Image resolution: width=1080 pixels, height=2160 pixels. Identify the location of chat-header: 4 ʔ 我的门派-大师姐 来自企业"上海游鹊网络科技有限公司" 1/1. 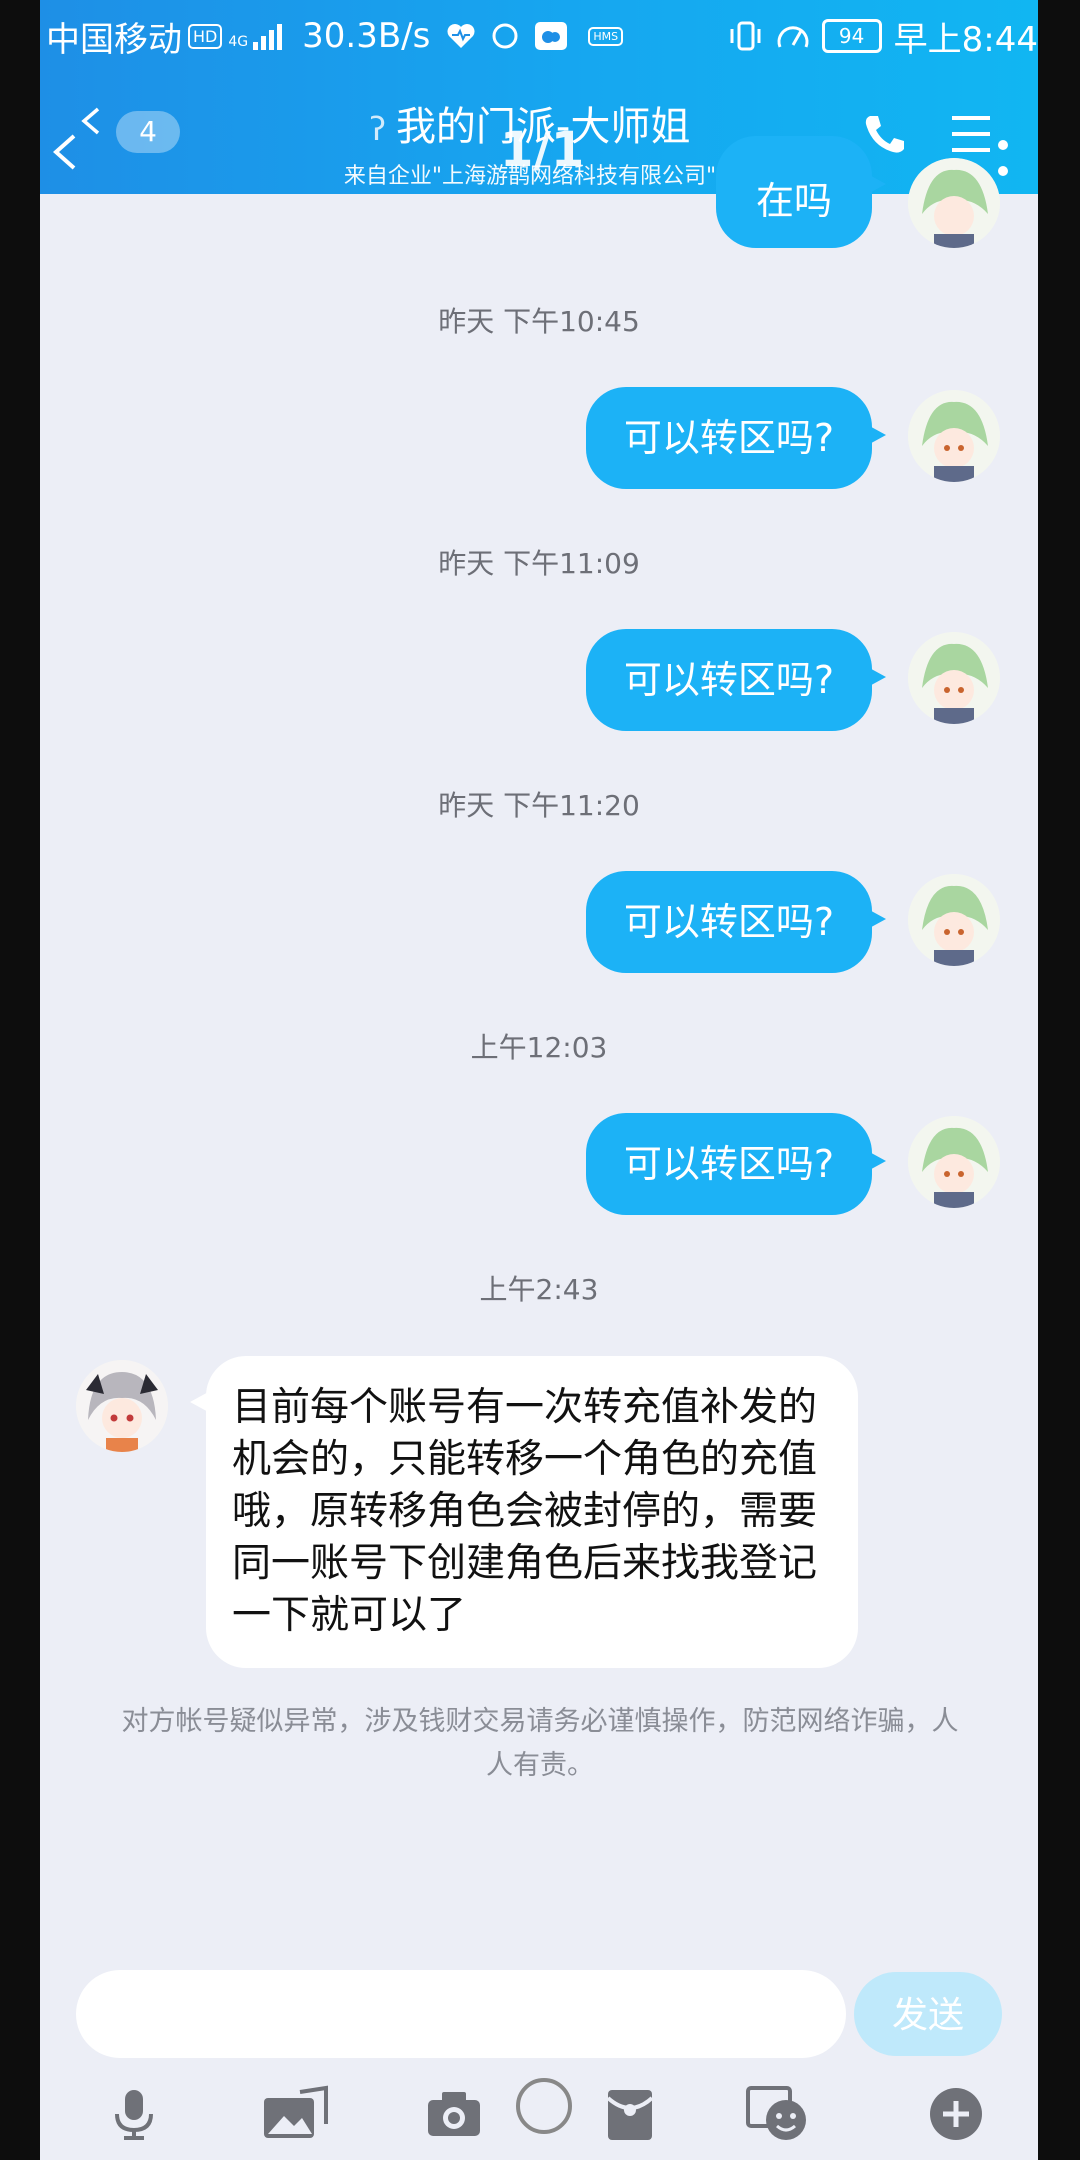
(539, 133).